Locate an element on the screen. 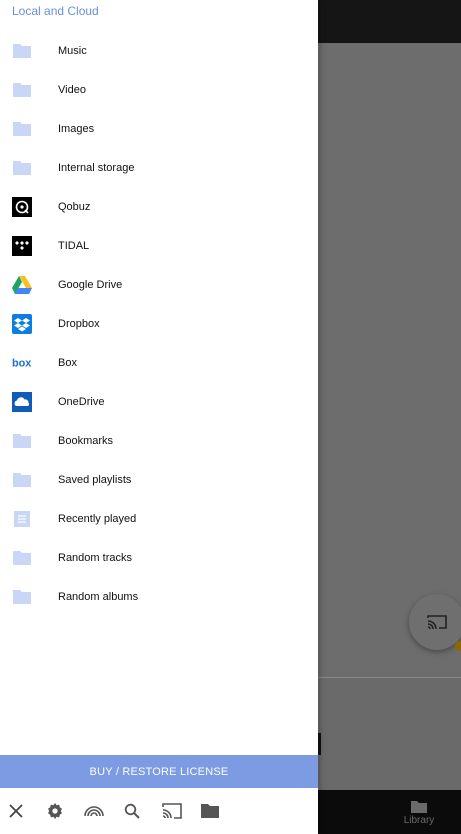 The width and height of the screenshot is (461, 834). nav-item-tidal: TIDAL is located at coordinates (159, 245).